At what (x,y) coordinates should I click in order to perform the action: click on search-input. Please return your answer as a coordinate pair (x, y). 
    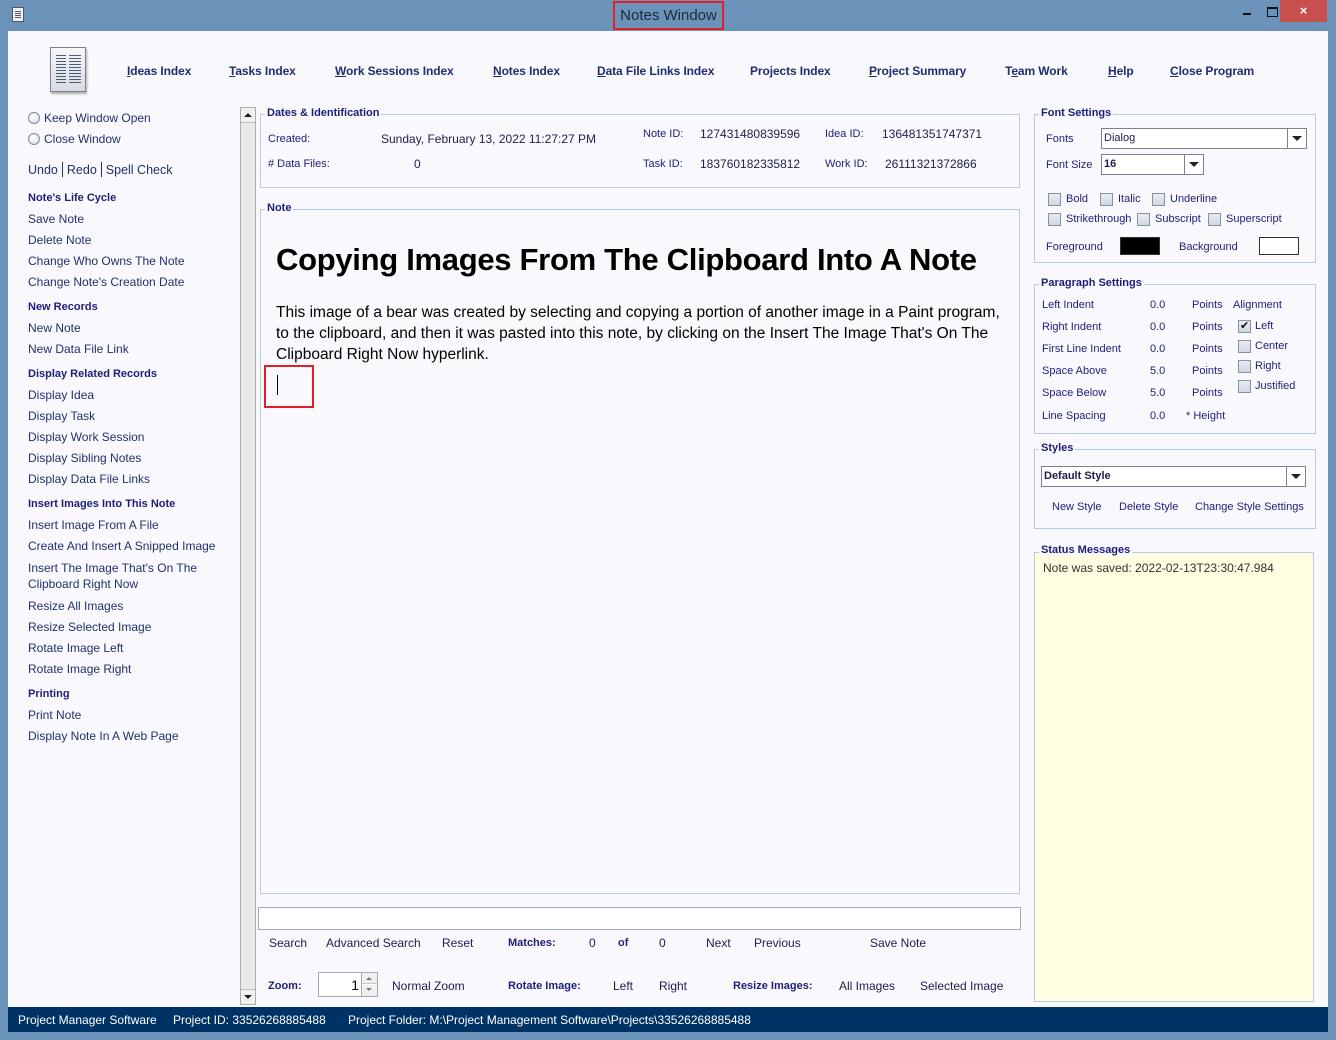
    Looking at the image, I should click on (639, 918).